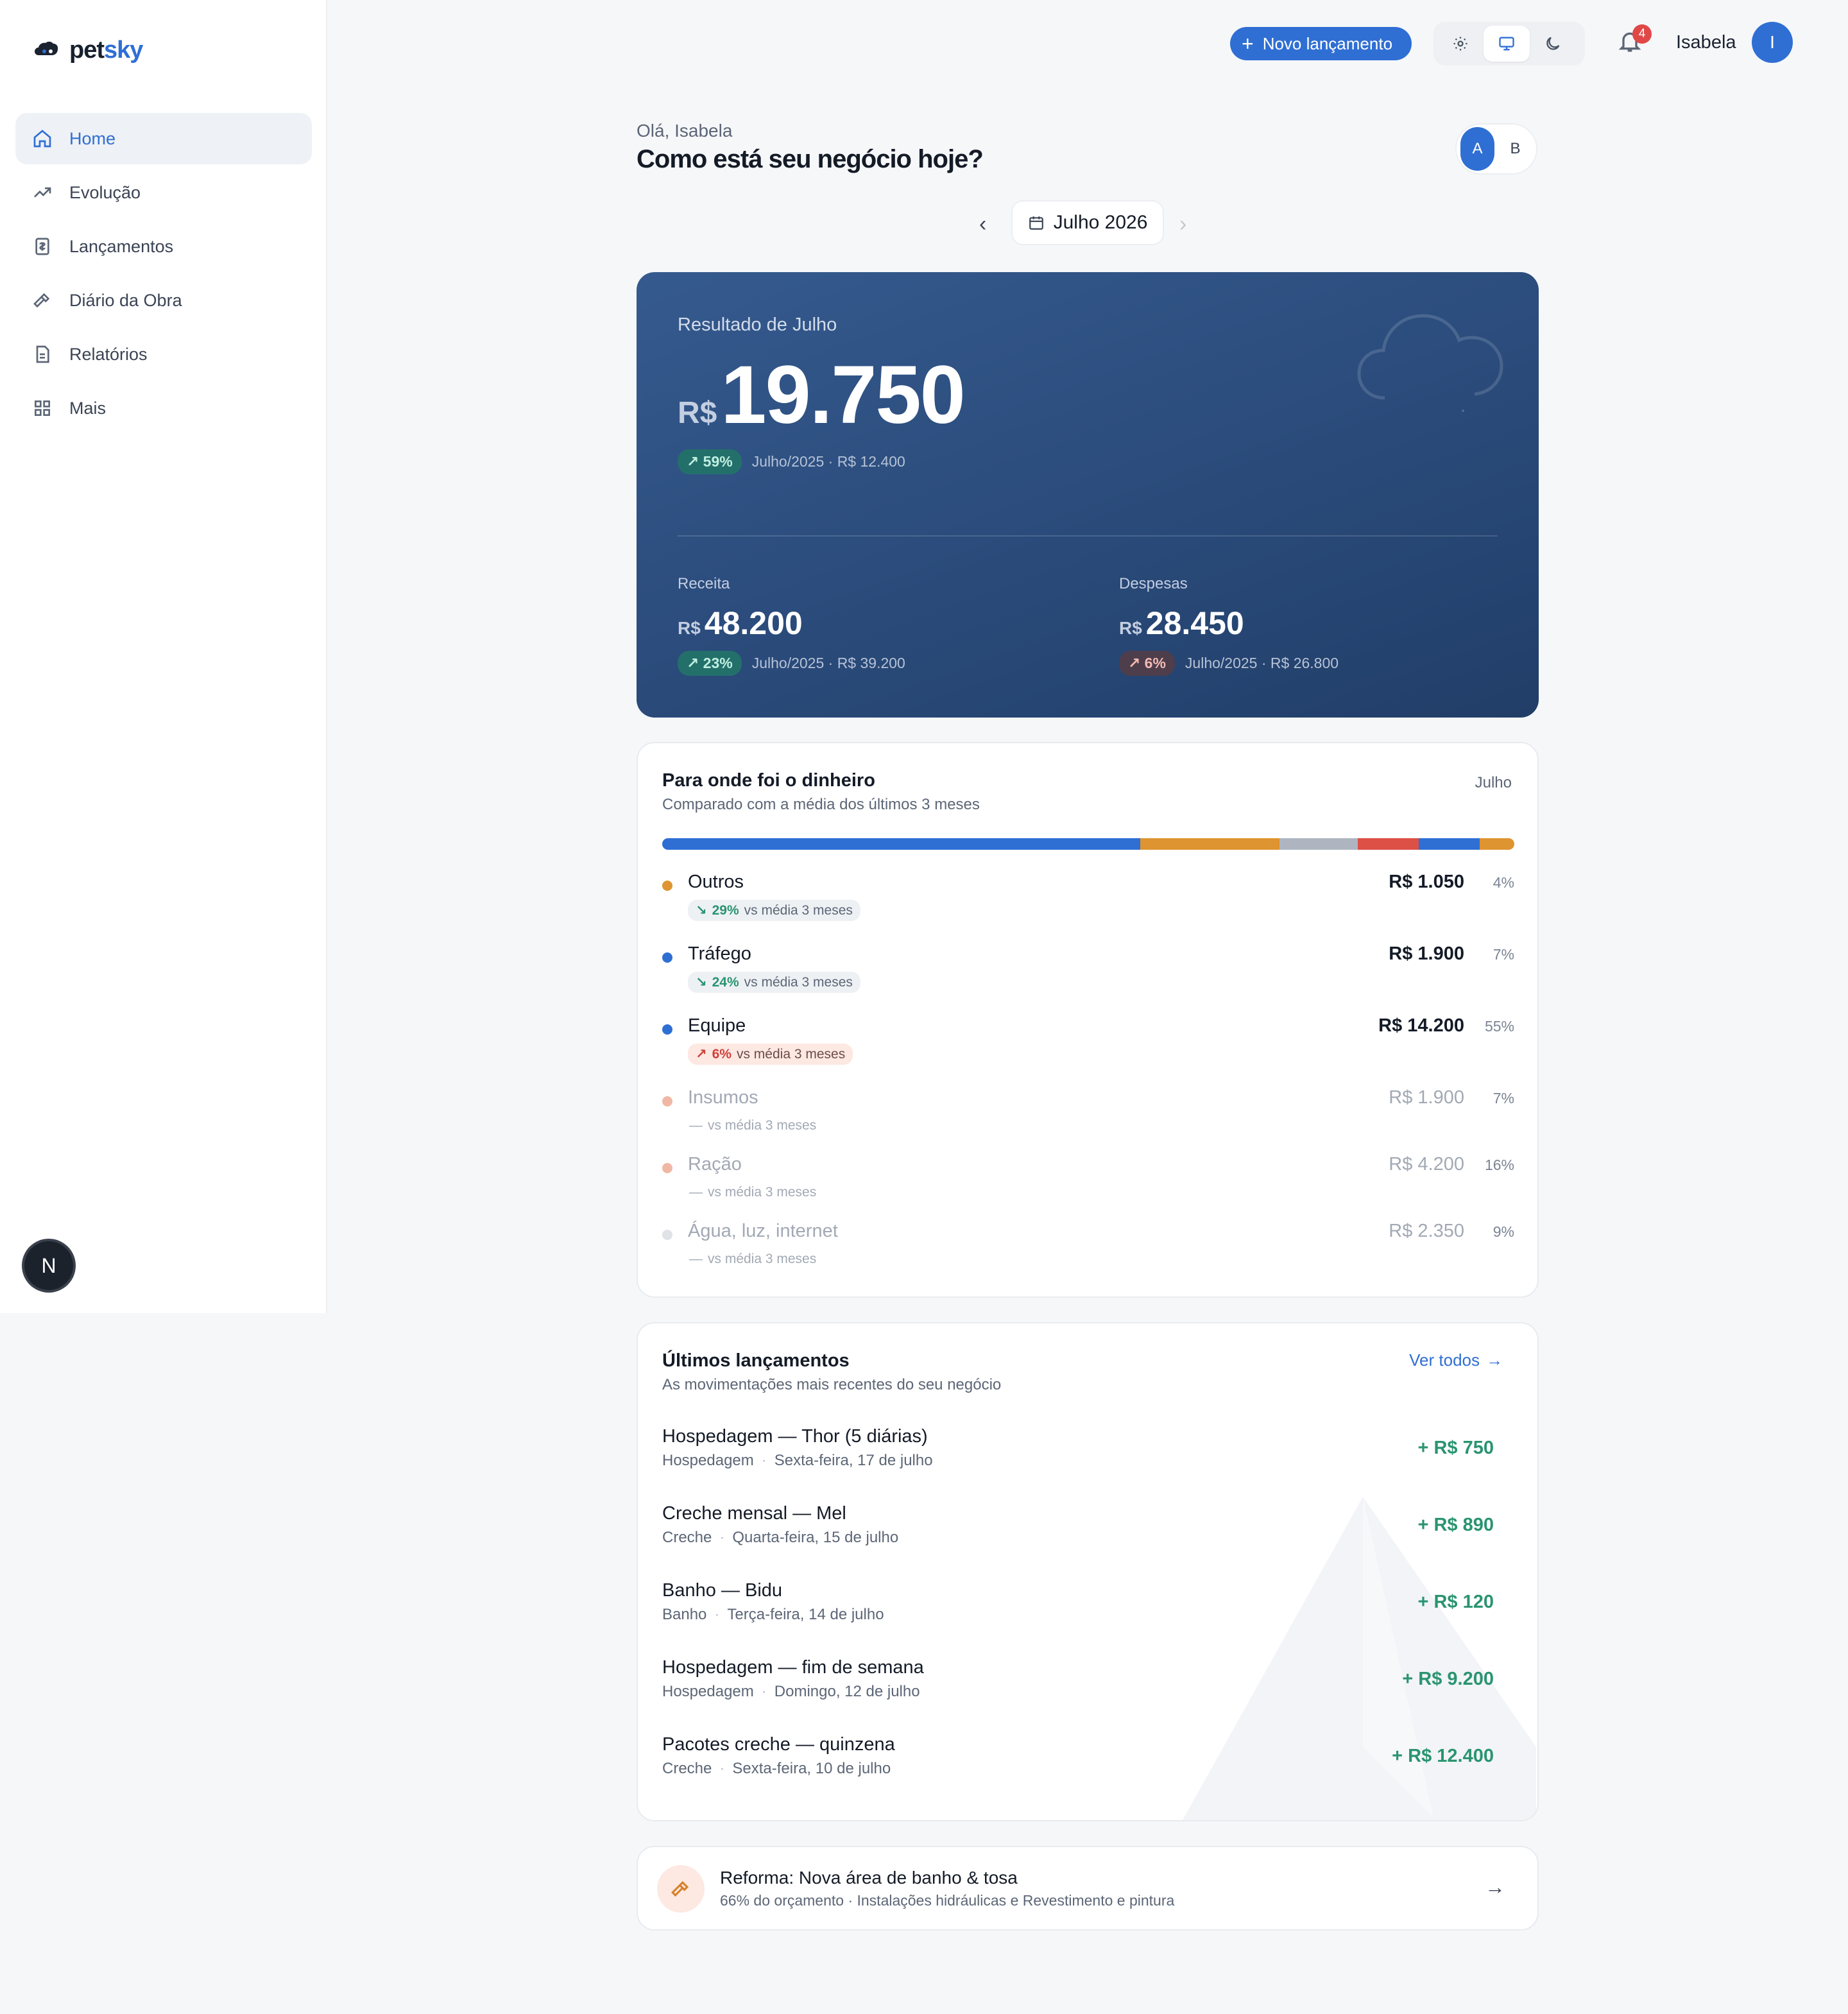  I want to click on sidebar-item-diario-da-obra: Diário da Obra, so click(164, 300).